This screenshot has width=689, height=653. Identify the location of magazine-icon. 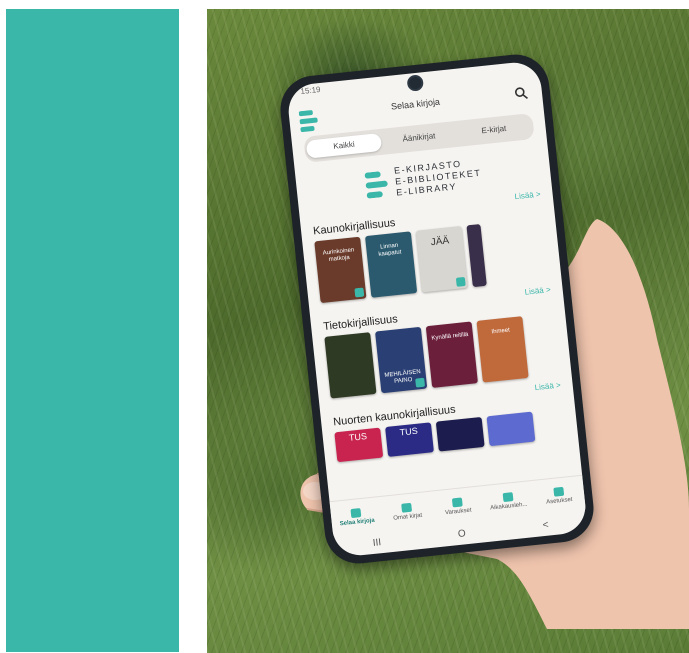
(508, 496).